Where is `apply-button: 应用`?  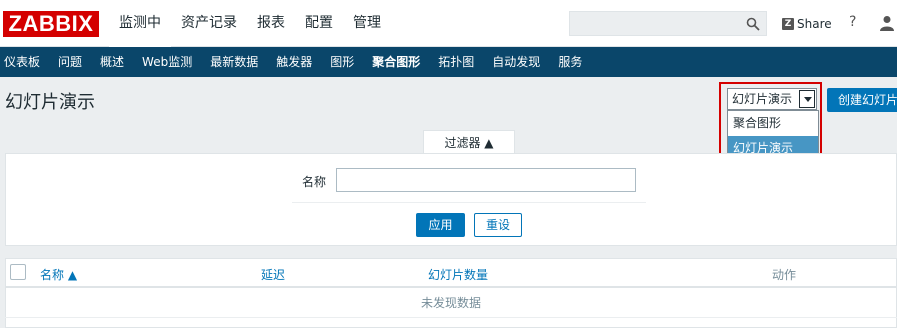
apply-button: 应用 is located at coordinates (440, 225).